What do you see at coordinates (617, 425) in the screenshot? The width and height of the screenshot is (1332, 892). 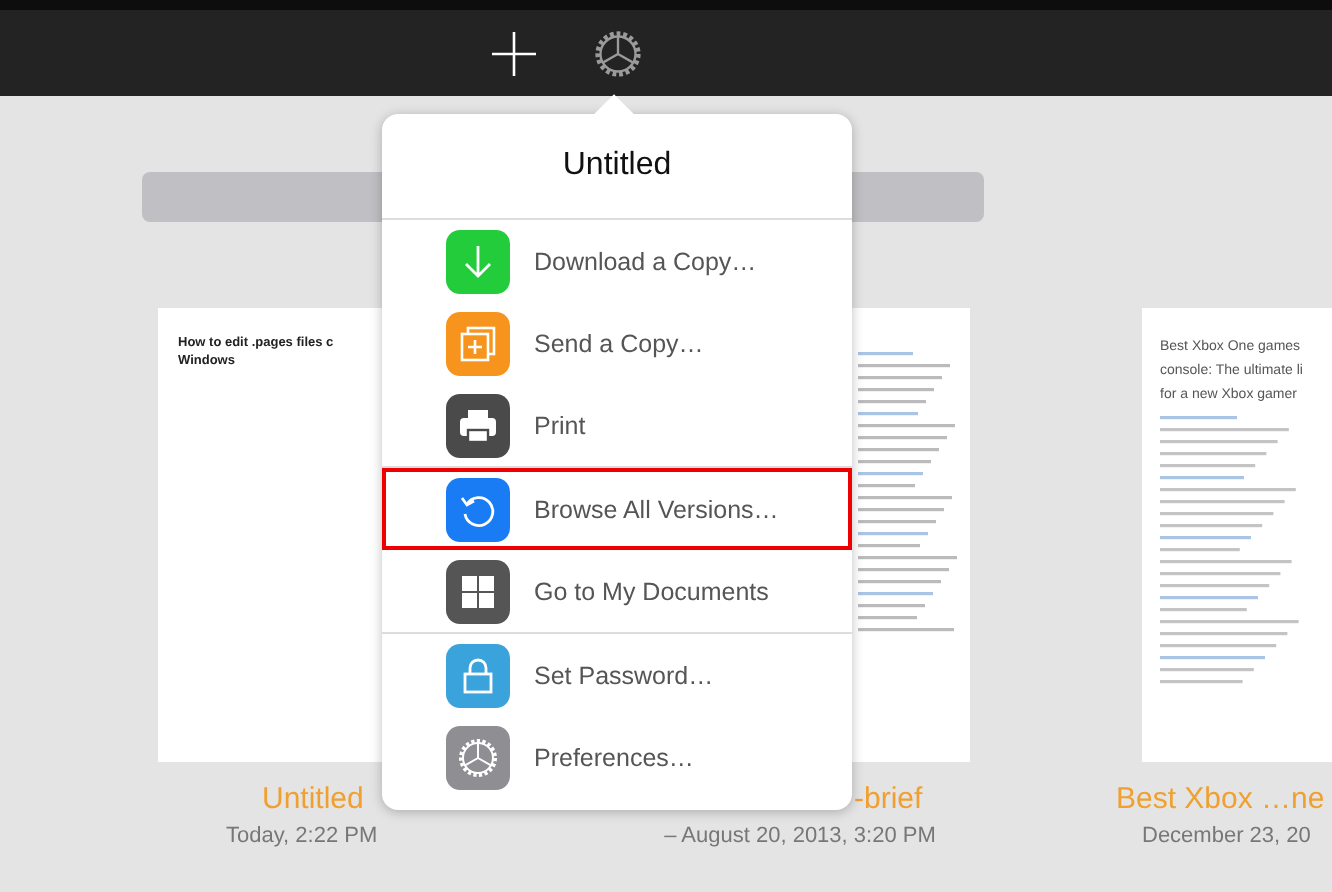 I see `menu-item: Print` at bounding box center [617, 425].